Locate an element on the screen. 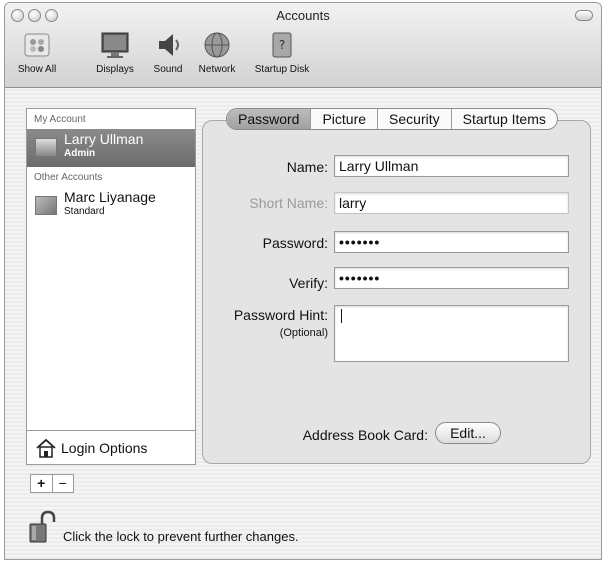  name-label: Name: is located at coordinates (307, 167).